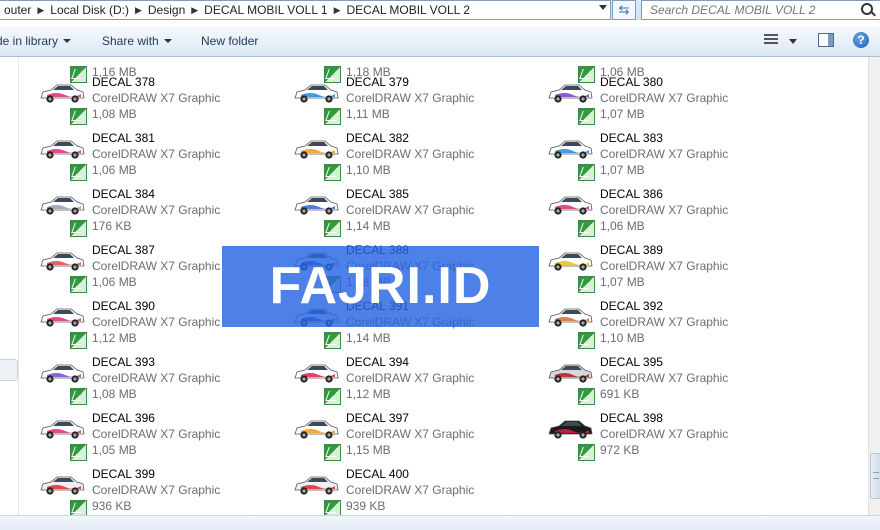 This screenshot has height=530, width=880. What do you see at coordinates (874, 286) in the screenshot?
I see `vertical-scrollbar` at bounding box center [874, 286].